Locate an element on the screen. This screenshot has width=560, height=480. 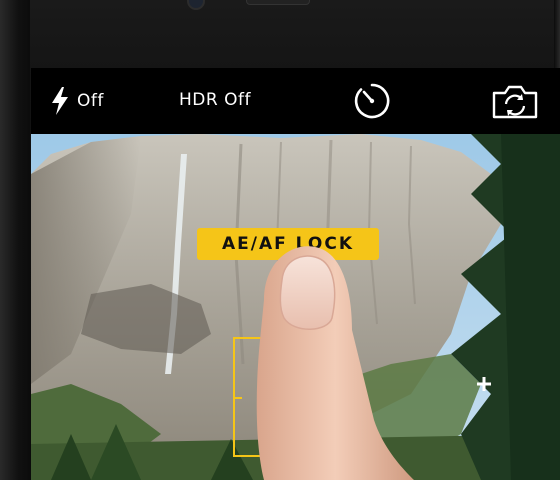
hdr-status-label: HDR Off is located at coordinates (215, 100).